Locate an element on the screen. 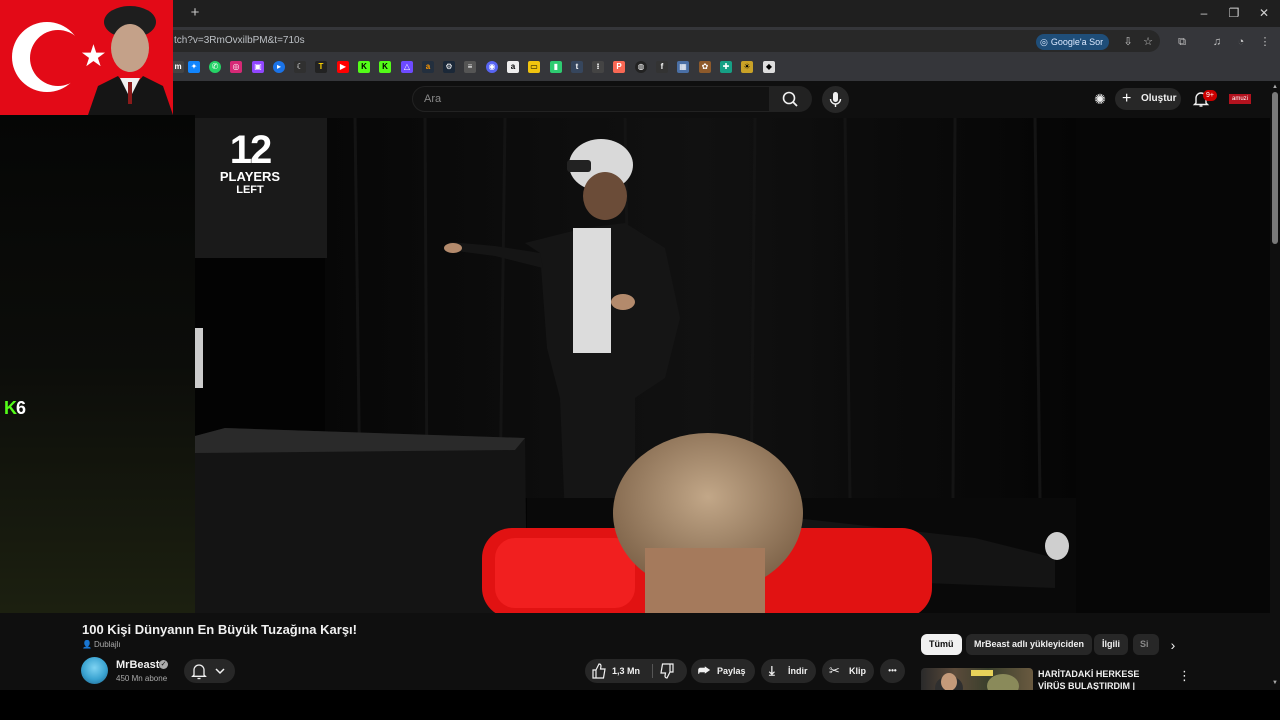 Image resolution: width=1280 pixels, height=720 pixels. crescent-cutout is located at coordinates (58, 58).